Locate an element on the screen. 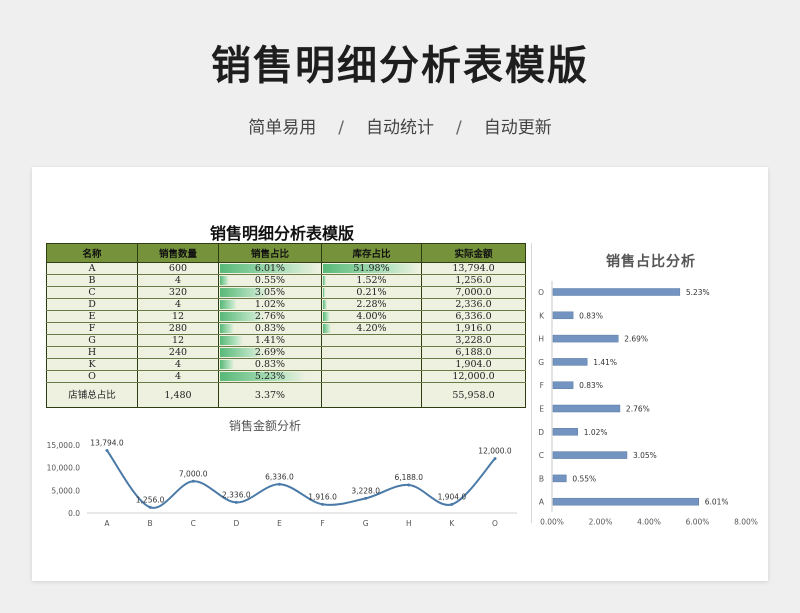 Image resolution: width=800 pixels, height=613 pixels. cell-share: 2.69% is located at coordinates (270, 352).